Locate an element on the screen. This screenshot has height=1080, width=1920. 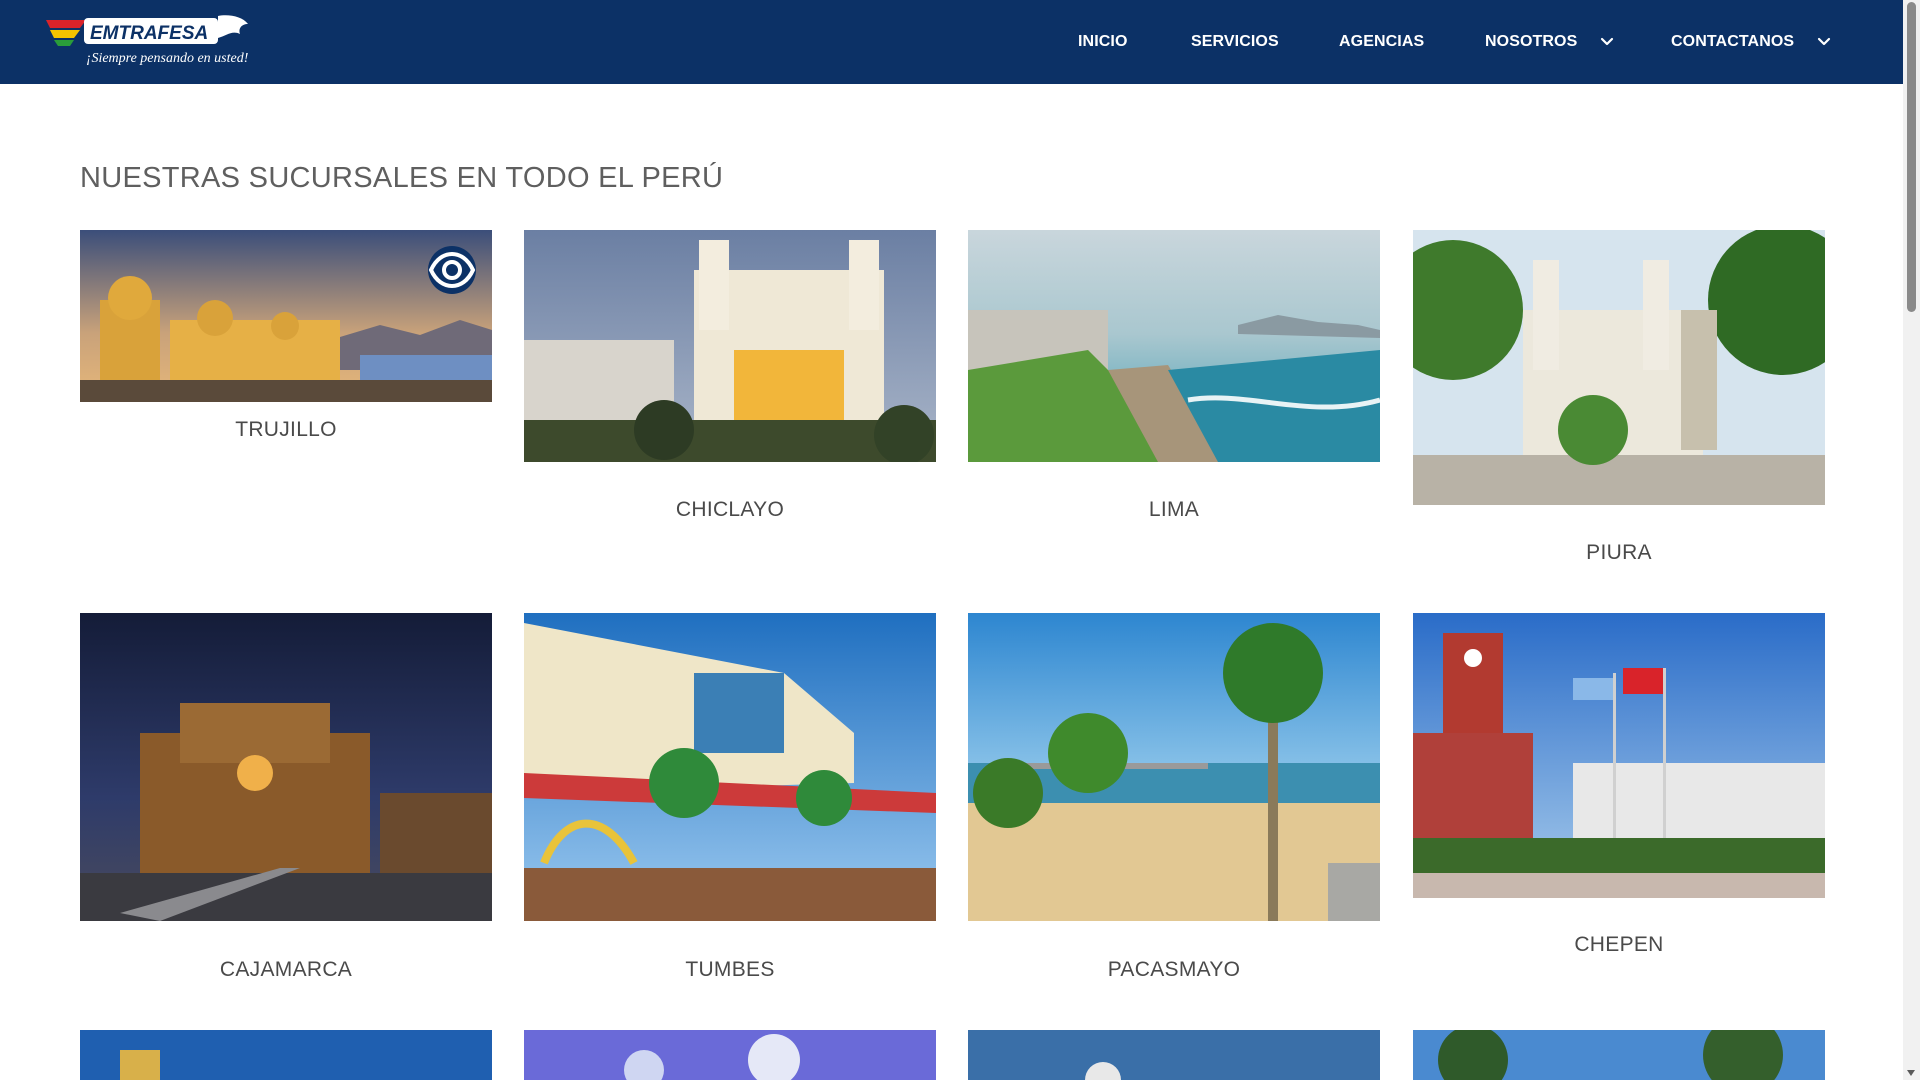
eye-icon is located at coordinates (452, 270).